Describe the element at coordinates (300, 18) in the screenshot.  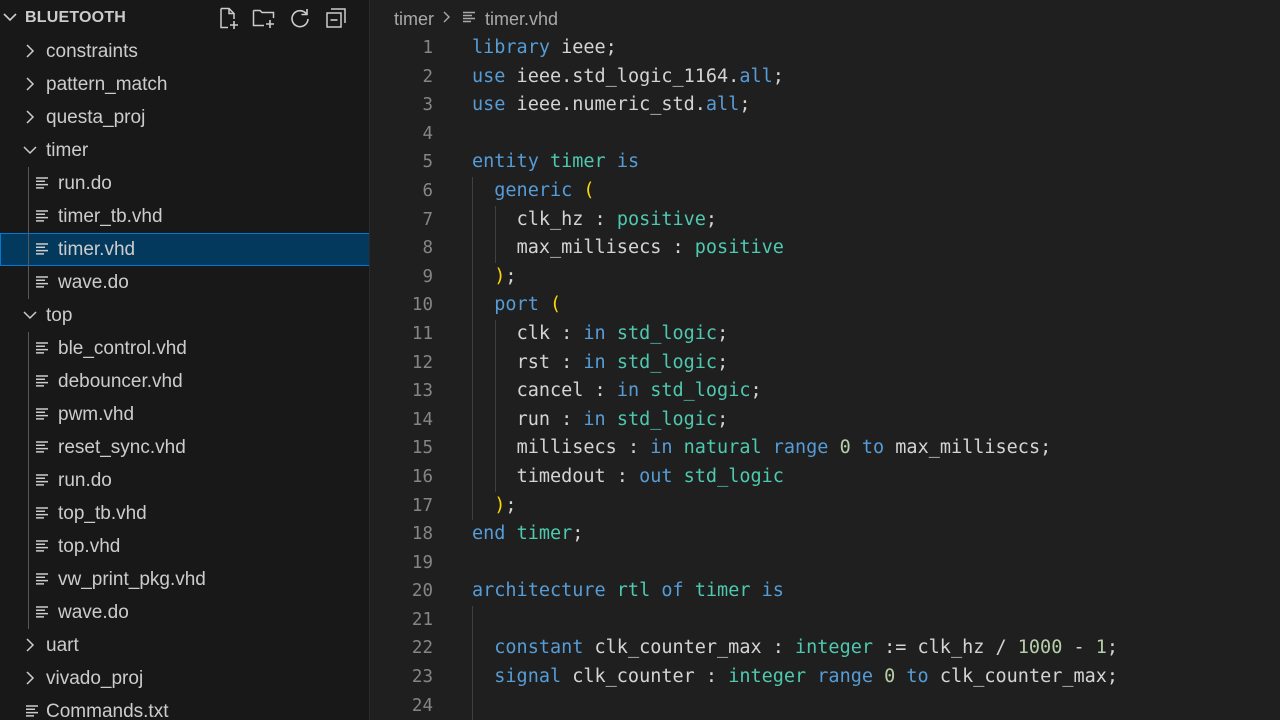
I see `refresh-icon` at that location.